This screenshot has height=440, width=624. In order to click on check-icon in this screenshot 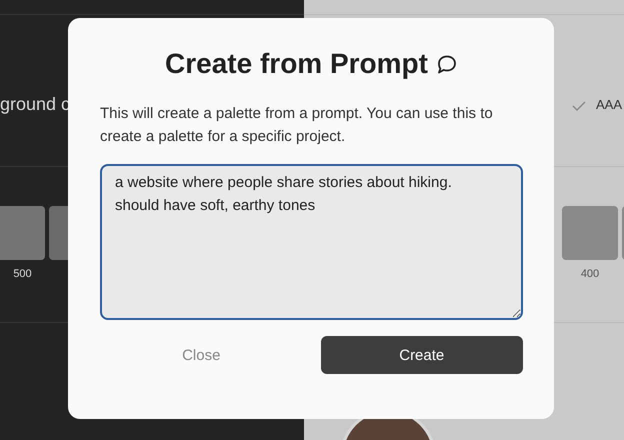, I will do `click(579, 106)`.